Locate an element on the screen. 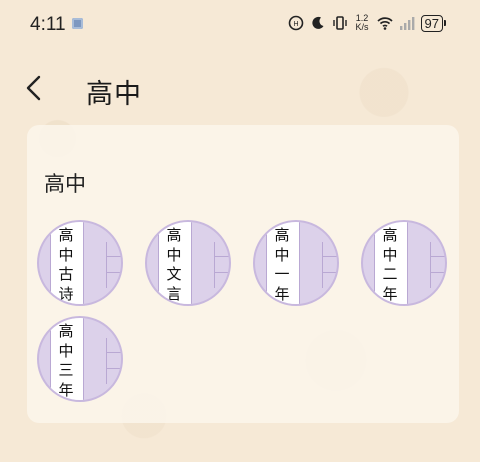 The width and height of the screenshot is (480, 462). signal-icon is located at coordinates (407, 23).